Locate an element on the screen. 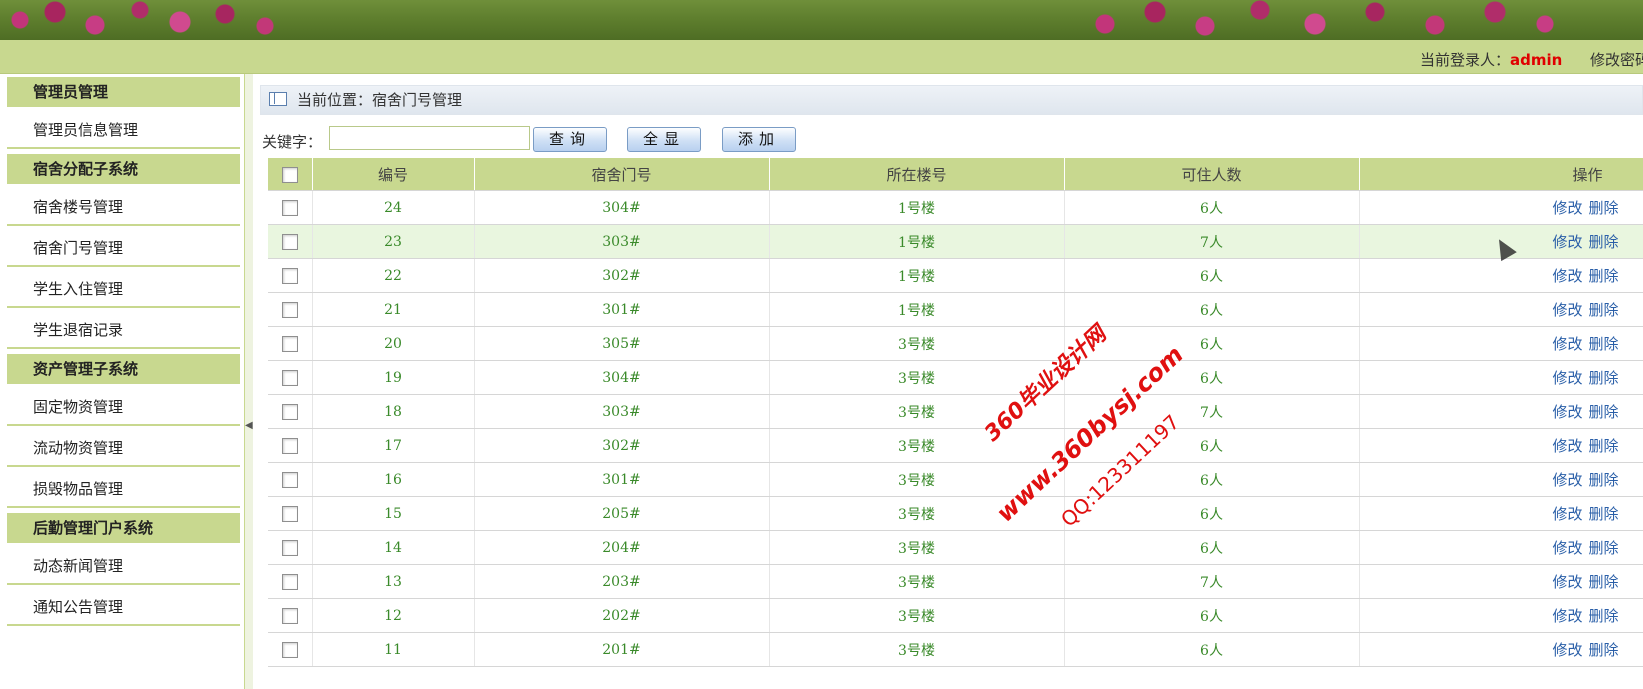  select-all-checkbox is located at coordinates (289, 174).